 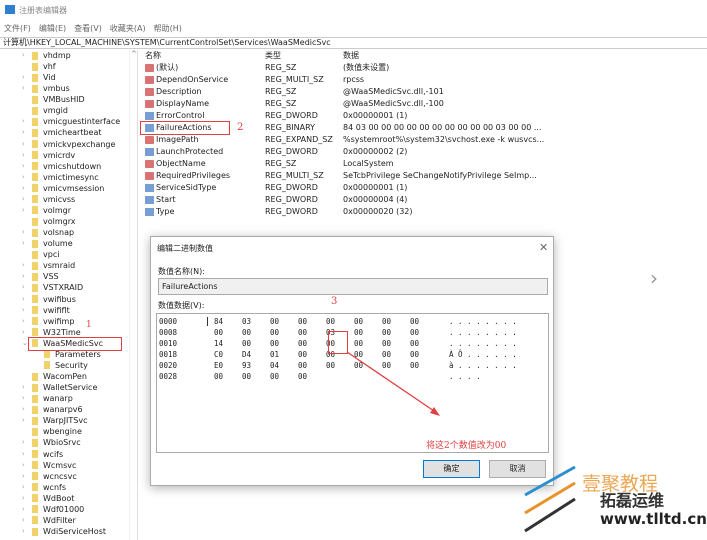 What do you see at coordinates (550, 499) in the screenshot?
I see `watermark-stripes-icon` at bounding box center [550, 499].